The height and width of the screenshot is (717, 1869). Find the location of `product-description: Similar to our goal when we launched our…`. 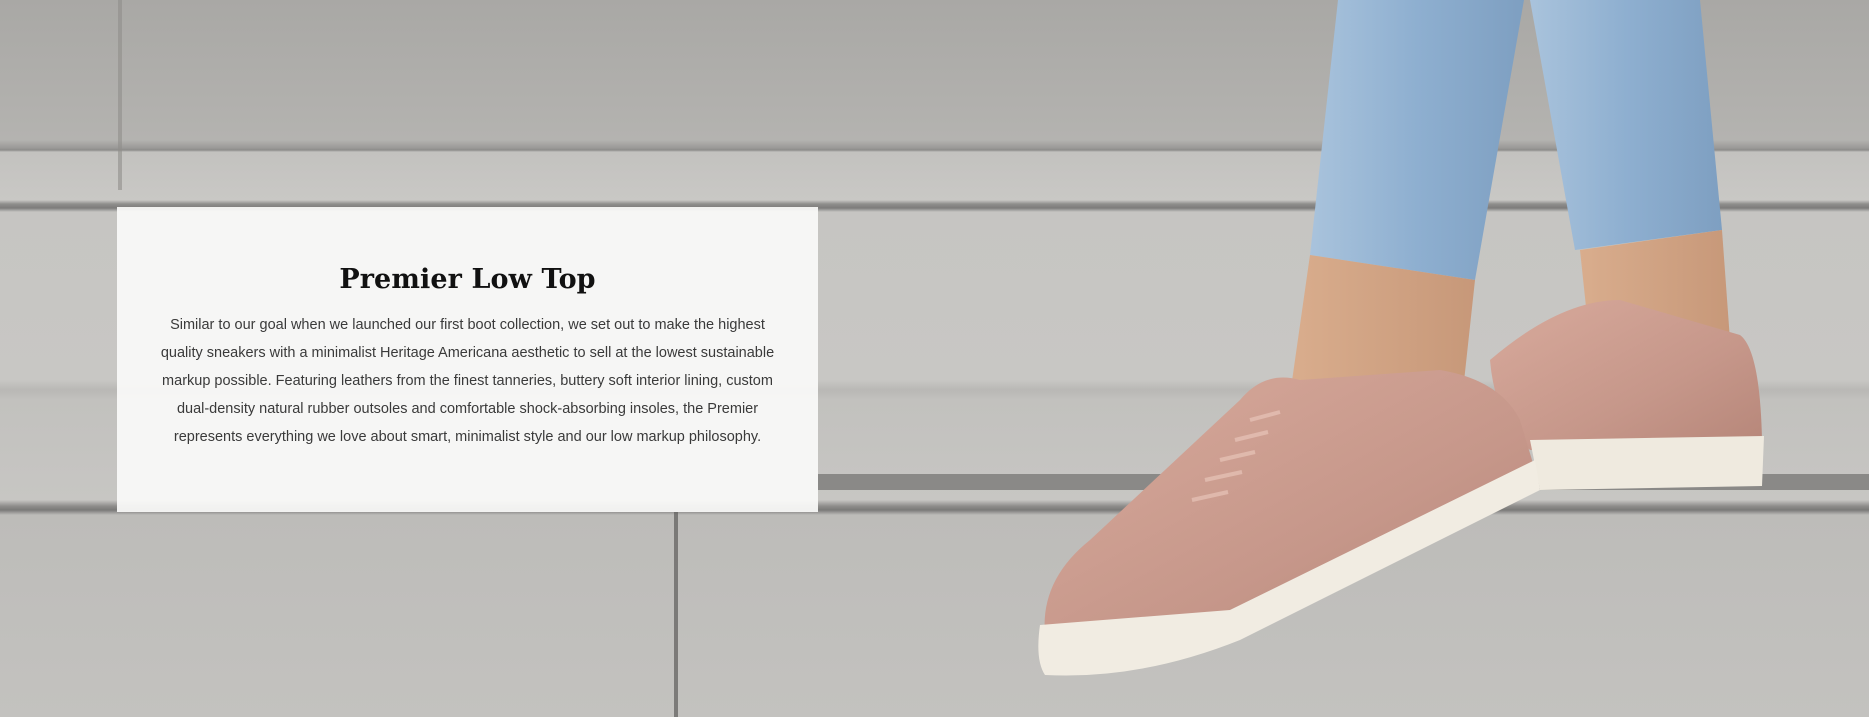

product-description: Similar to our goal when we launched our… is located at coordinates (467, 381).